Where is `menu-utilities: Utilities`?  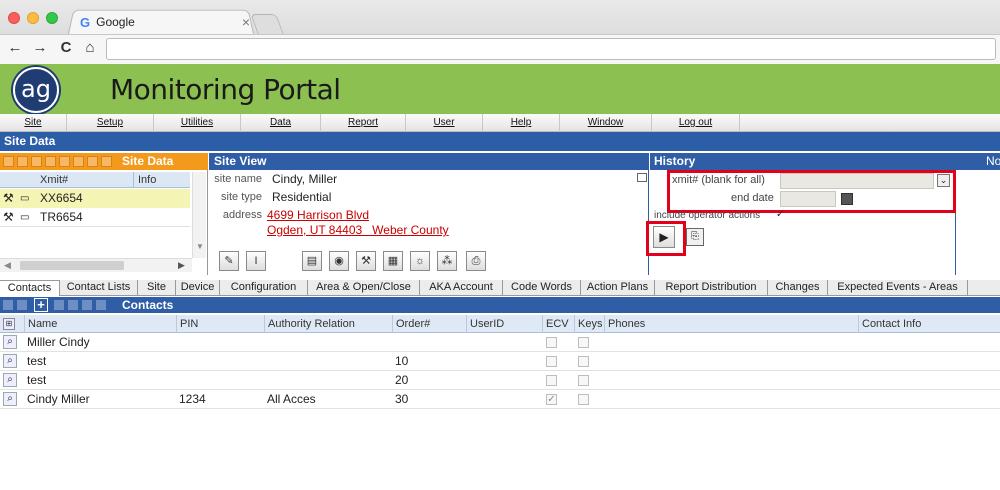 menu-utilities: Utilities is located at coordinates (197, 123).